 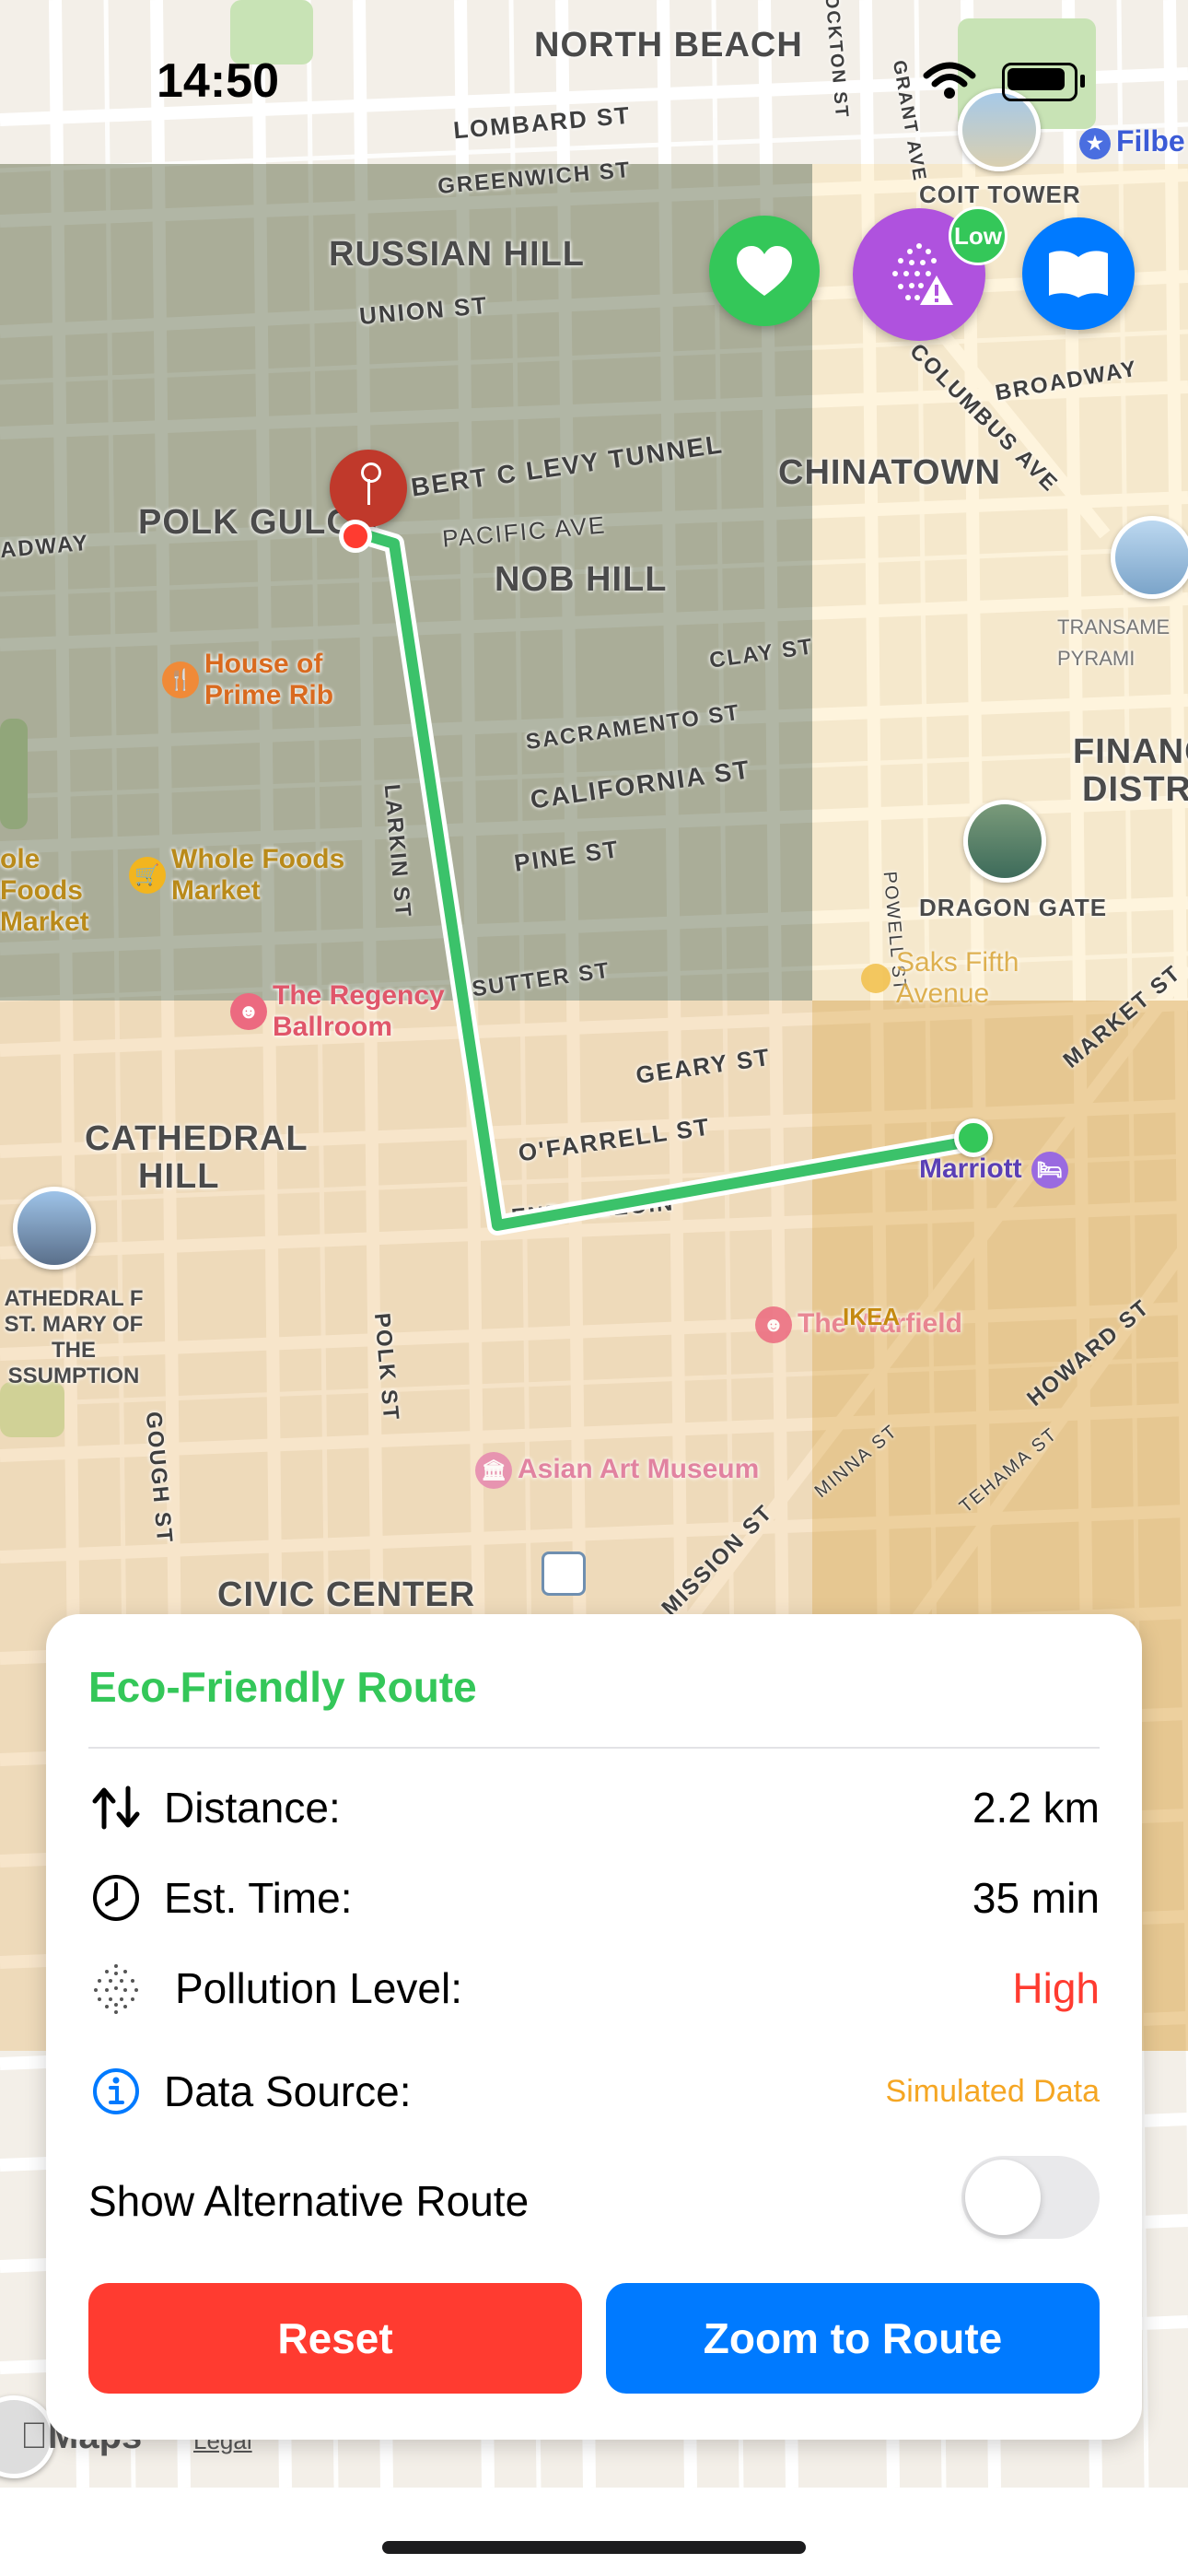 What do you see at coordinates (594, 1748) in the screenshot?
I see `divider` at bounding box center [594, 1748].